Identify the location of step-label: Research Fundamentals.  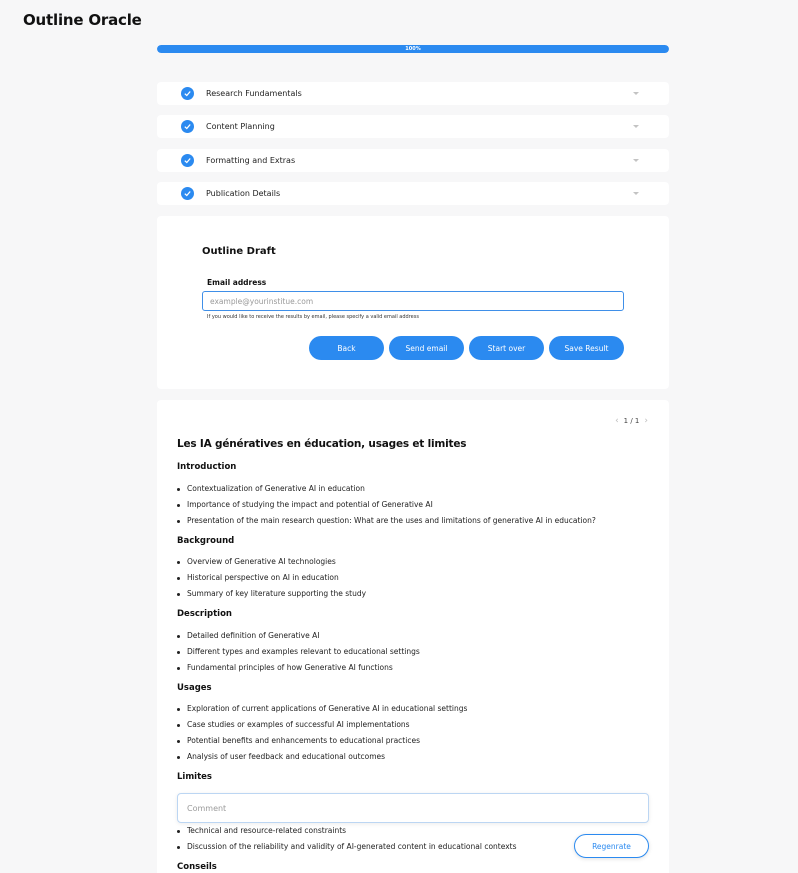
(254, 93).